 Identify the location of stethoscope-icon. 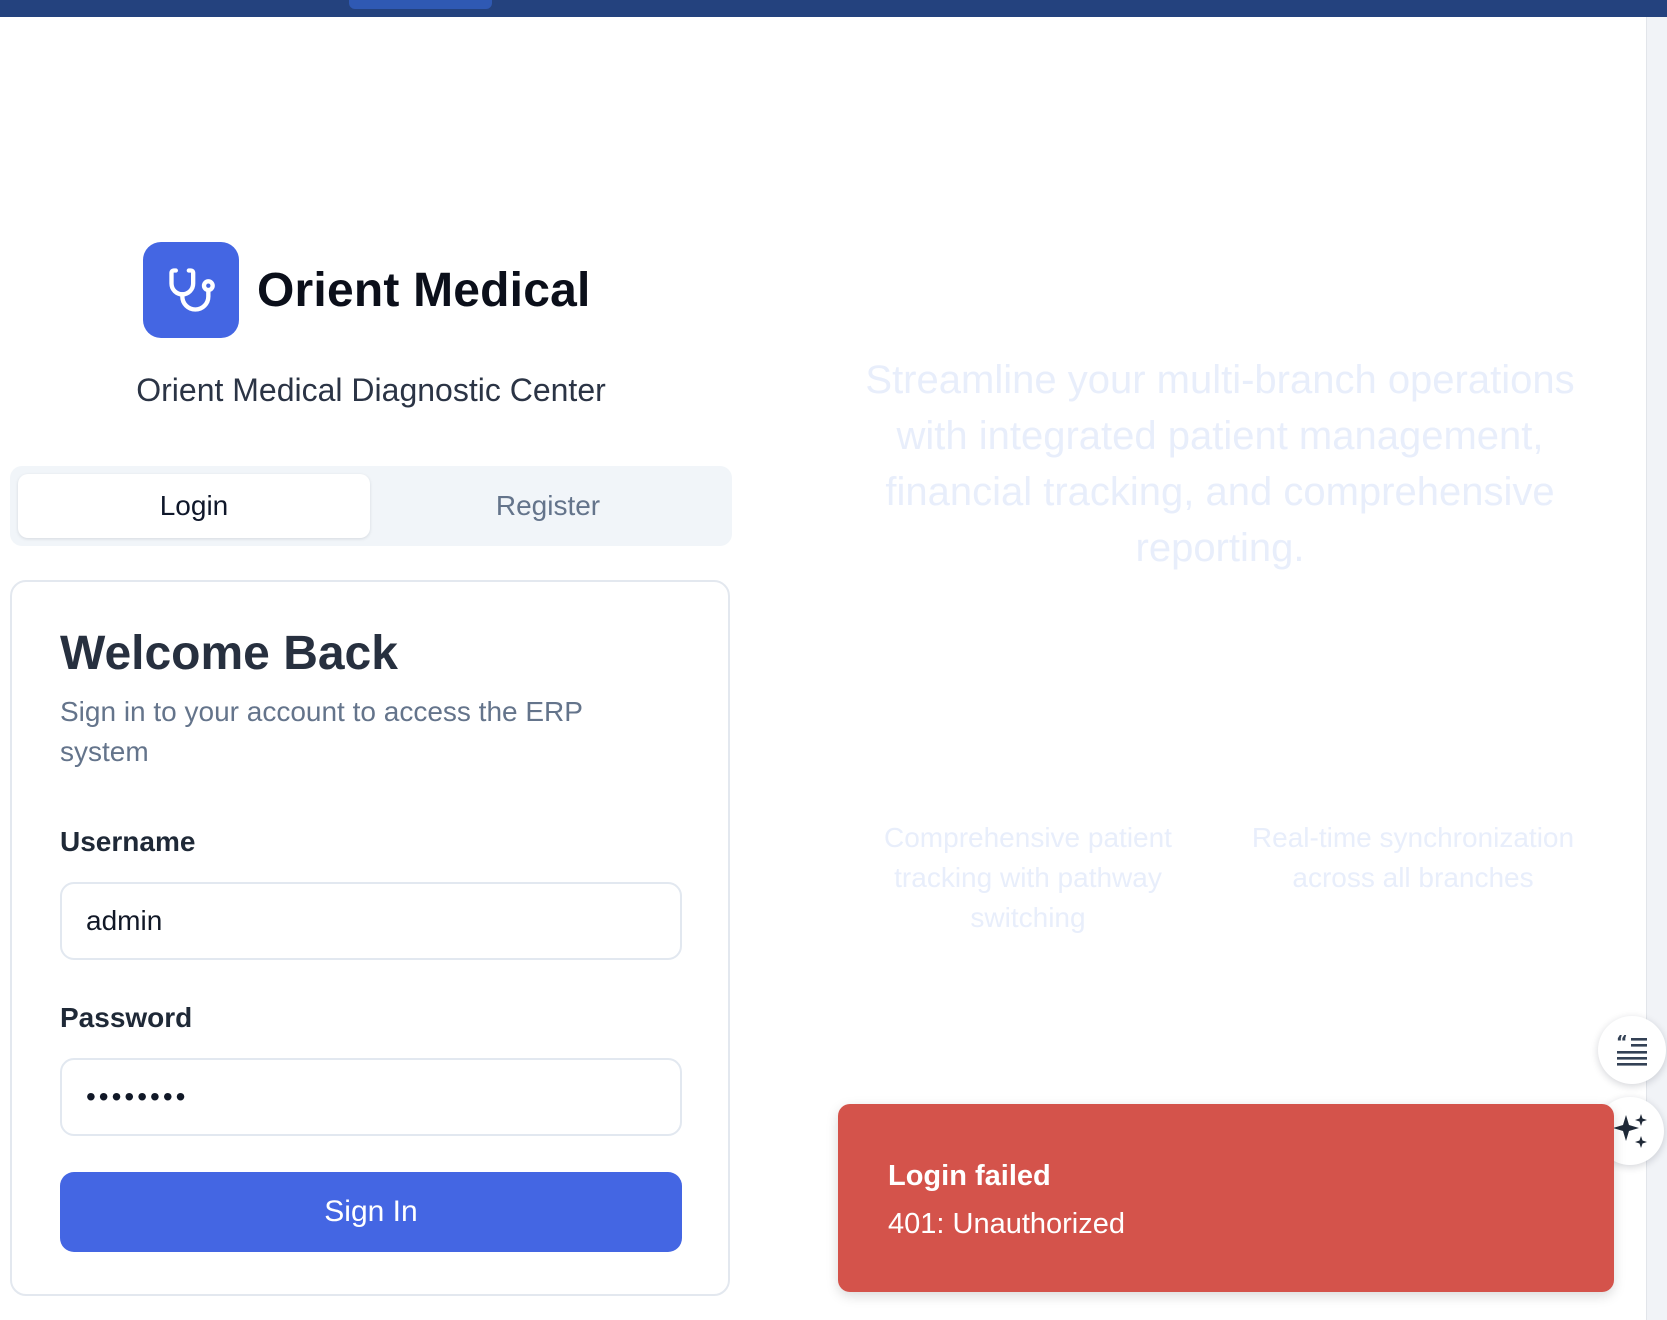
(192, 290).